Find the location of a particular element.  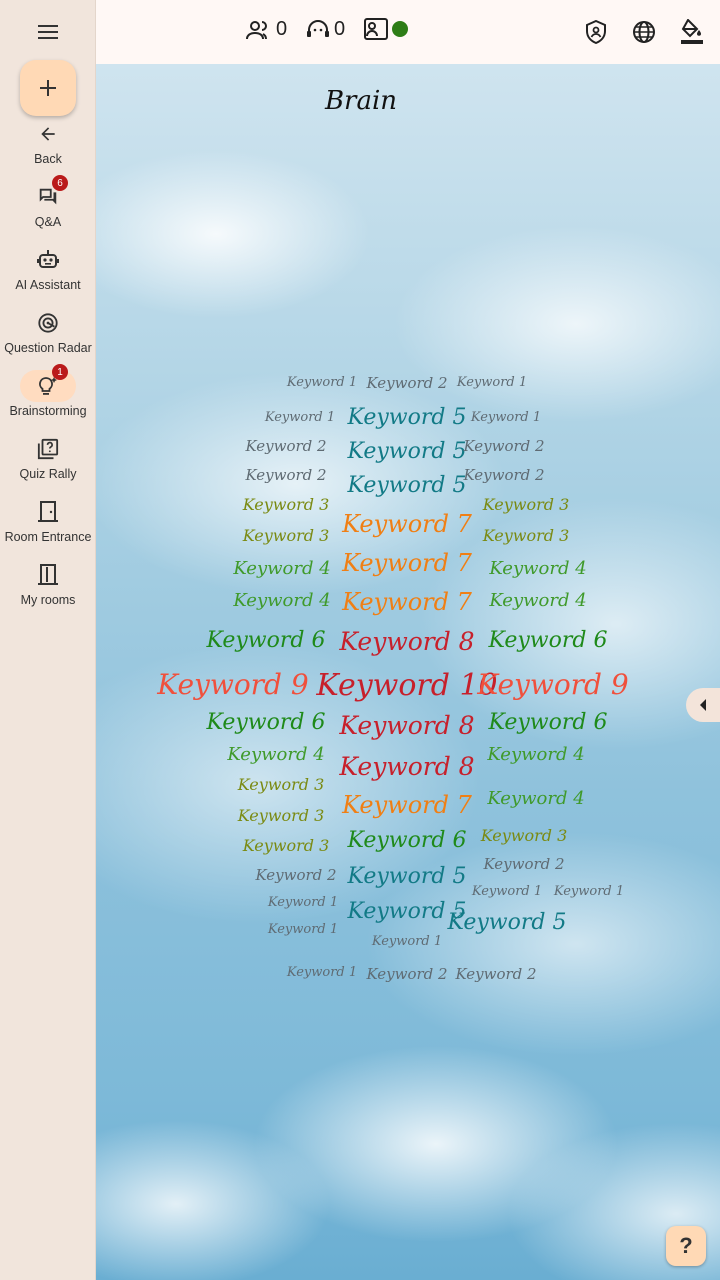

create-button is located at coordinates (48, 88).